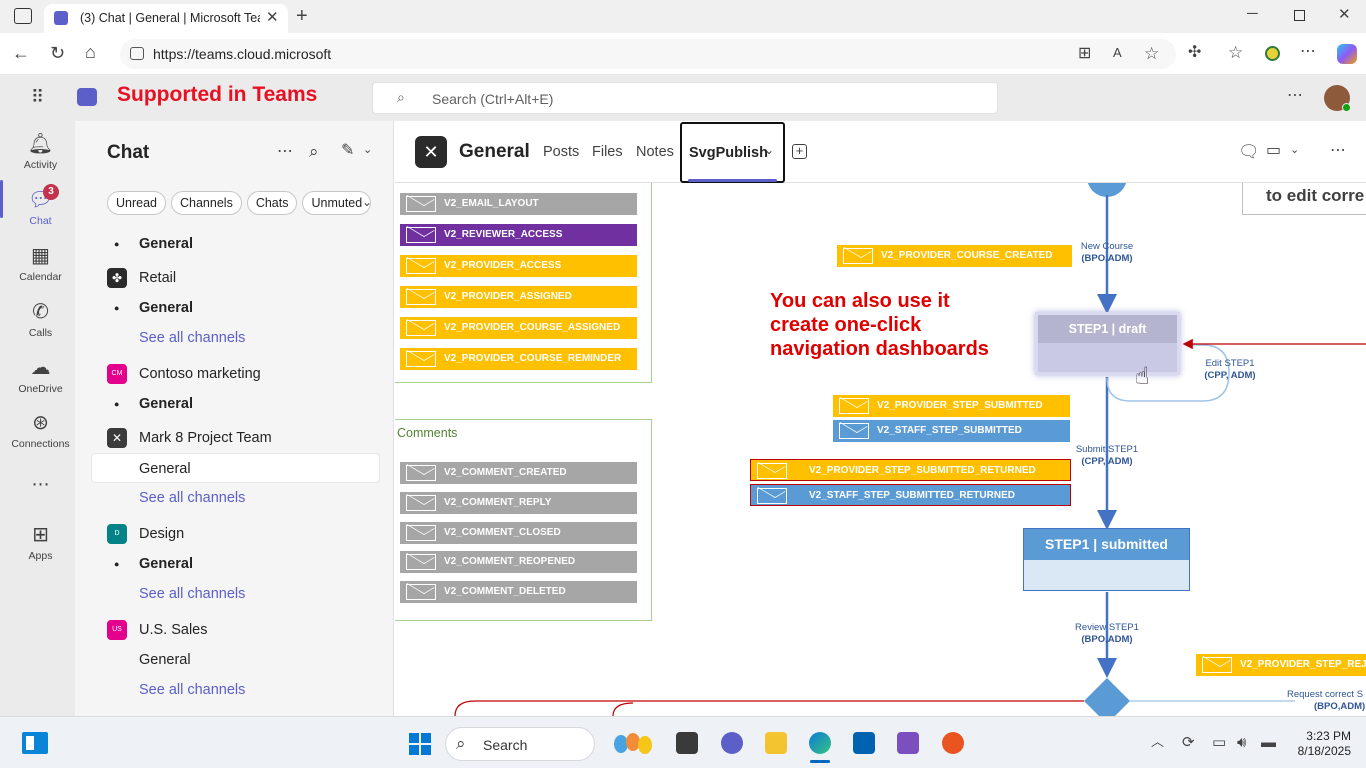  What do you see at coordinates (1235, 52) in the screenshot?
I see `favorites-icon: ☆` at bounding box center [1235, 52].